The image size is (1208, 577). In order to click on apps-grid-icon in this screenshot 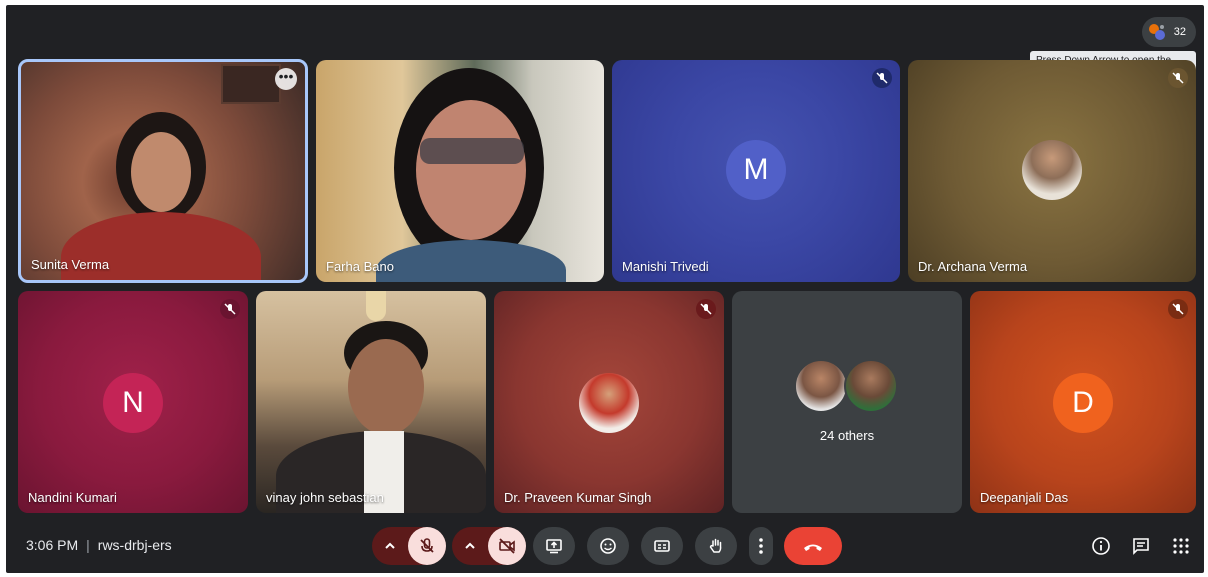, I will do `click(1181, 546)`.